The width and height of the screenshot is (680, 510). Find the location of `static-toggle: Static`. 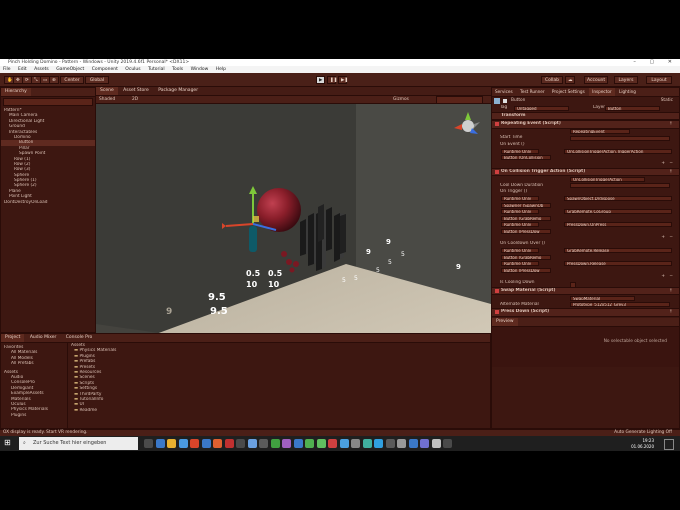

static-toggle: Static is located at coordinates (667, 101).